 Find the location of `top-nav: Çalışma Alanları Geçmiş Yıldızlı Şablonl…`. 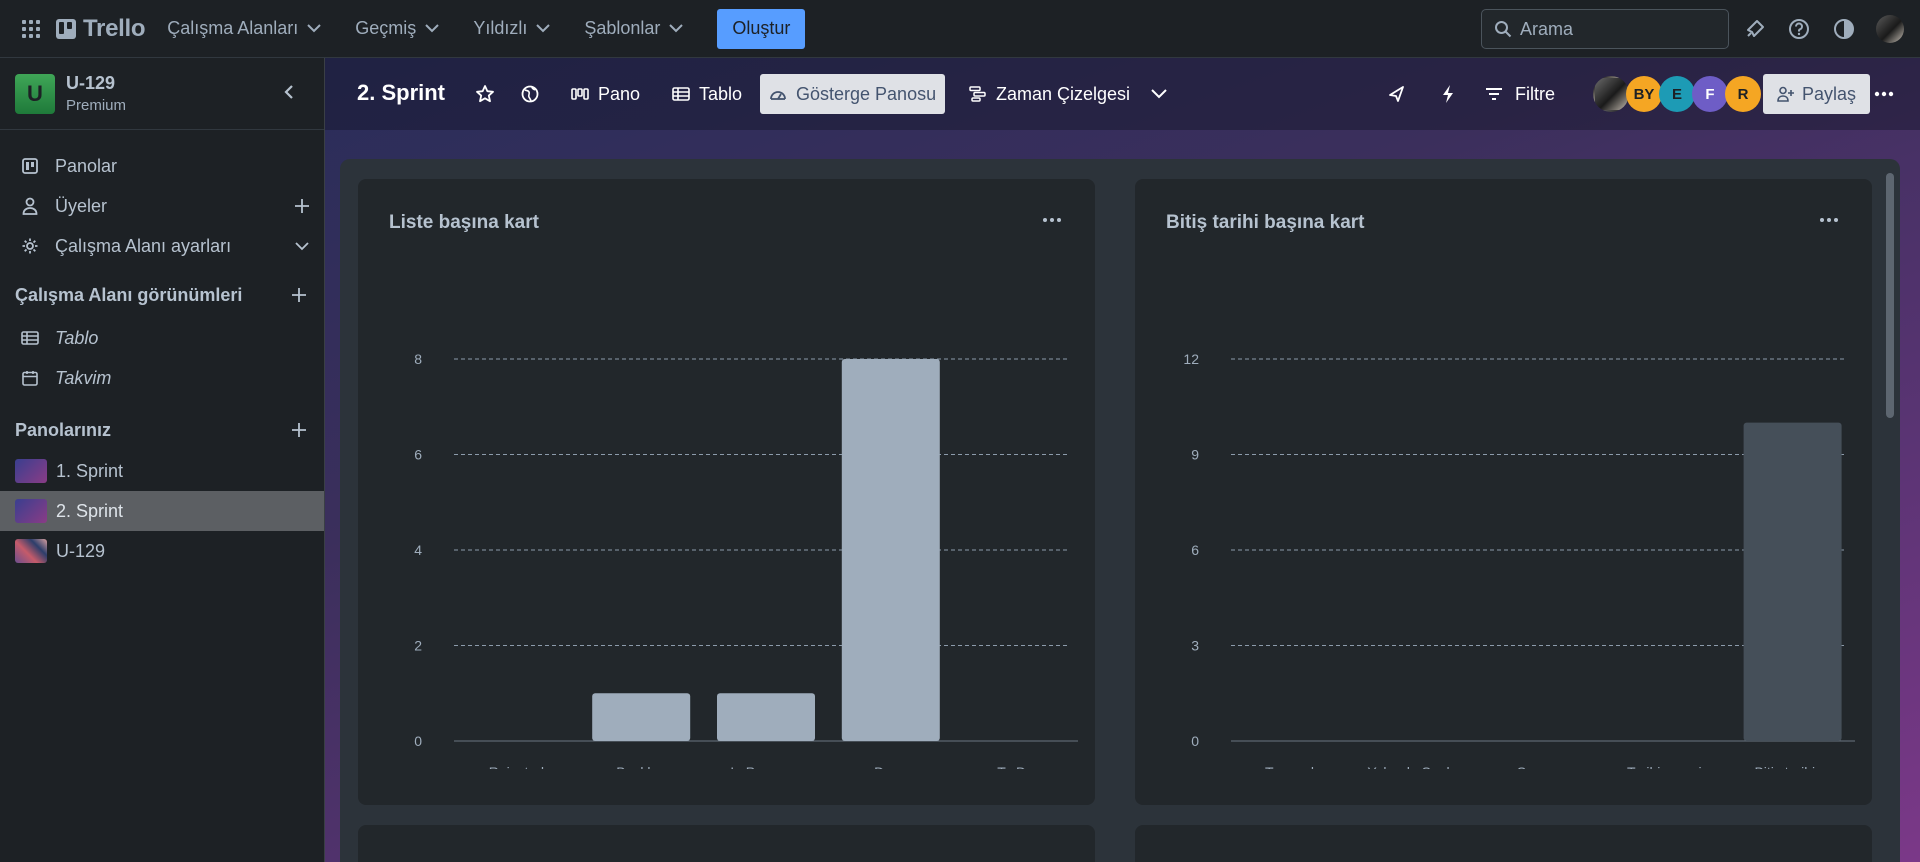

top-nav: Çalışma Alanları Geçmiş Yıldızlı Şablonl… is located at coordinates (486, 28).